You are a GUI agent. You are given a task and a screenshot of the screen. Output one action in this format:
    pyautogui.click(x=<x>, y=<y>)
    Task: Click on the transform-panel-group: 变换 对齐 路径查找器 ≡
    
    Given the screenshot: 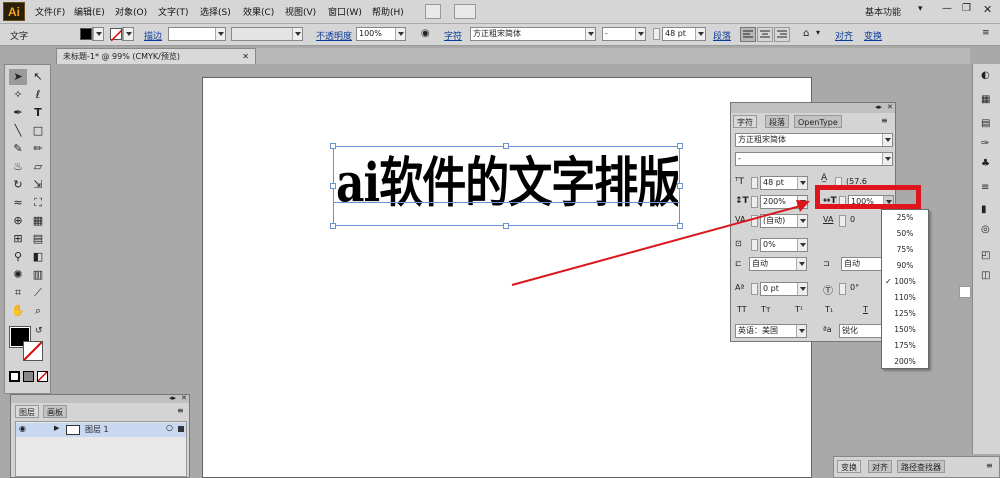 What is the action you would take?
    pyautogui.click(x=916, y=467)
    